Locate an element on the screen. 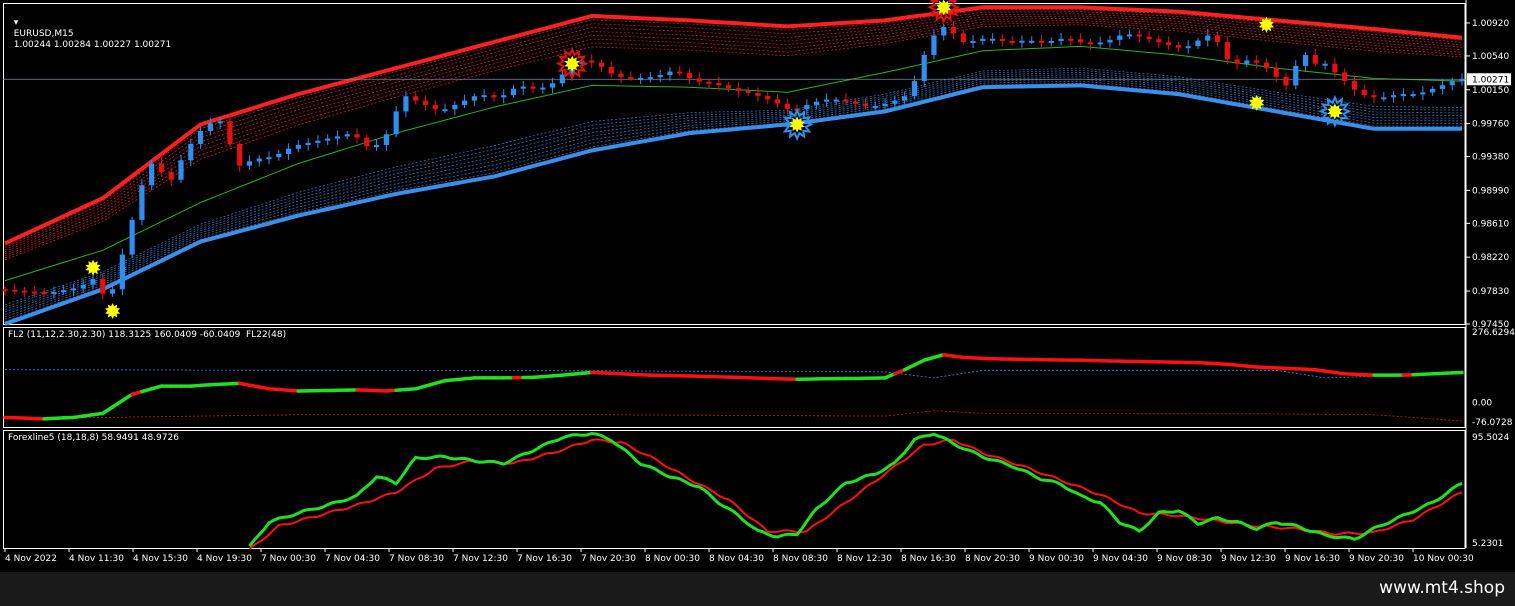 Image resolution: width=1515 pixels, height=606 pixels. x-tick-label: 7 Nov 04:30 is located at coordinates (352, 559).